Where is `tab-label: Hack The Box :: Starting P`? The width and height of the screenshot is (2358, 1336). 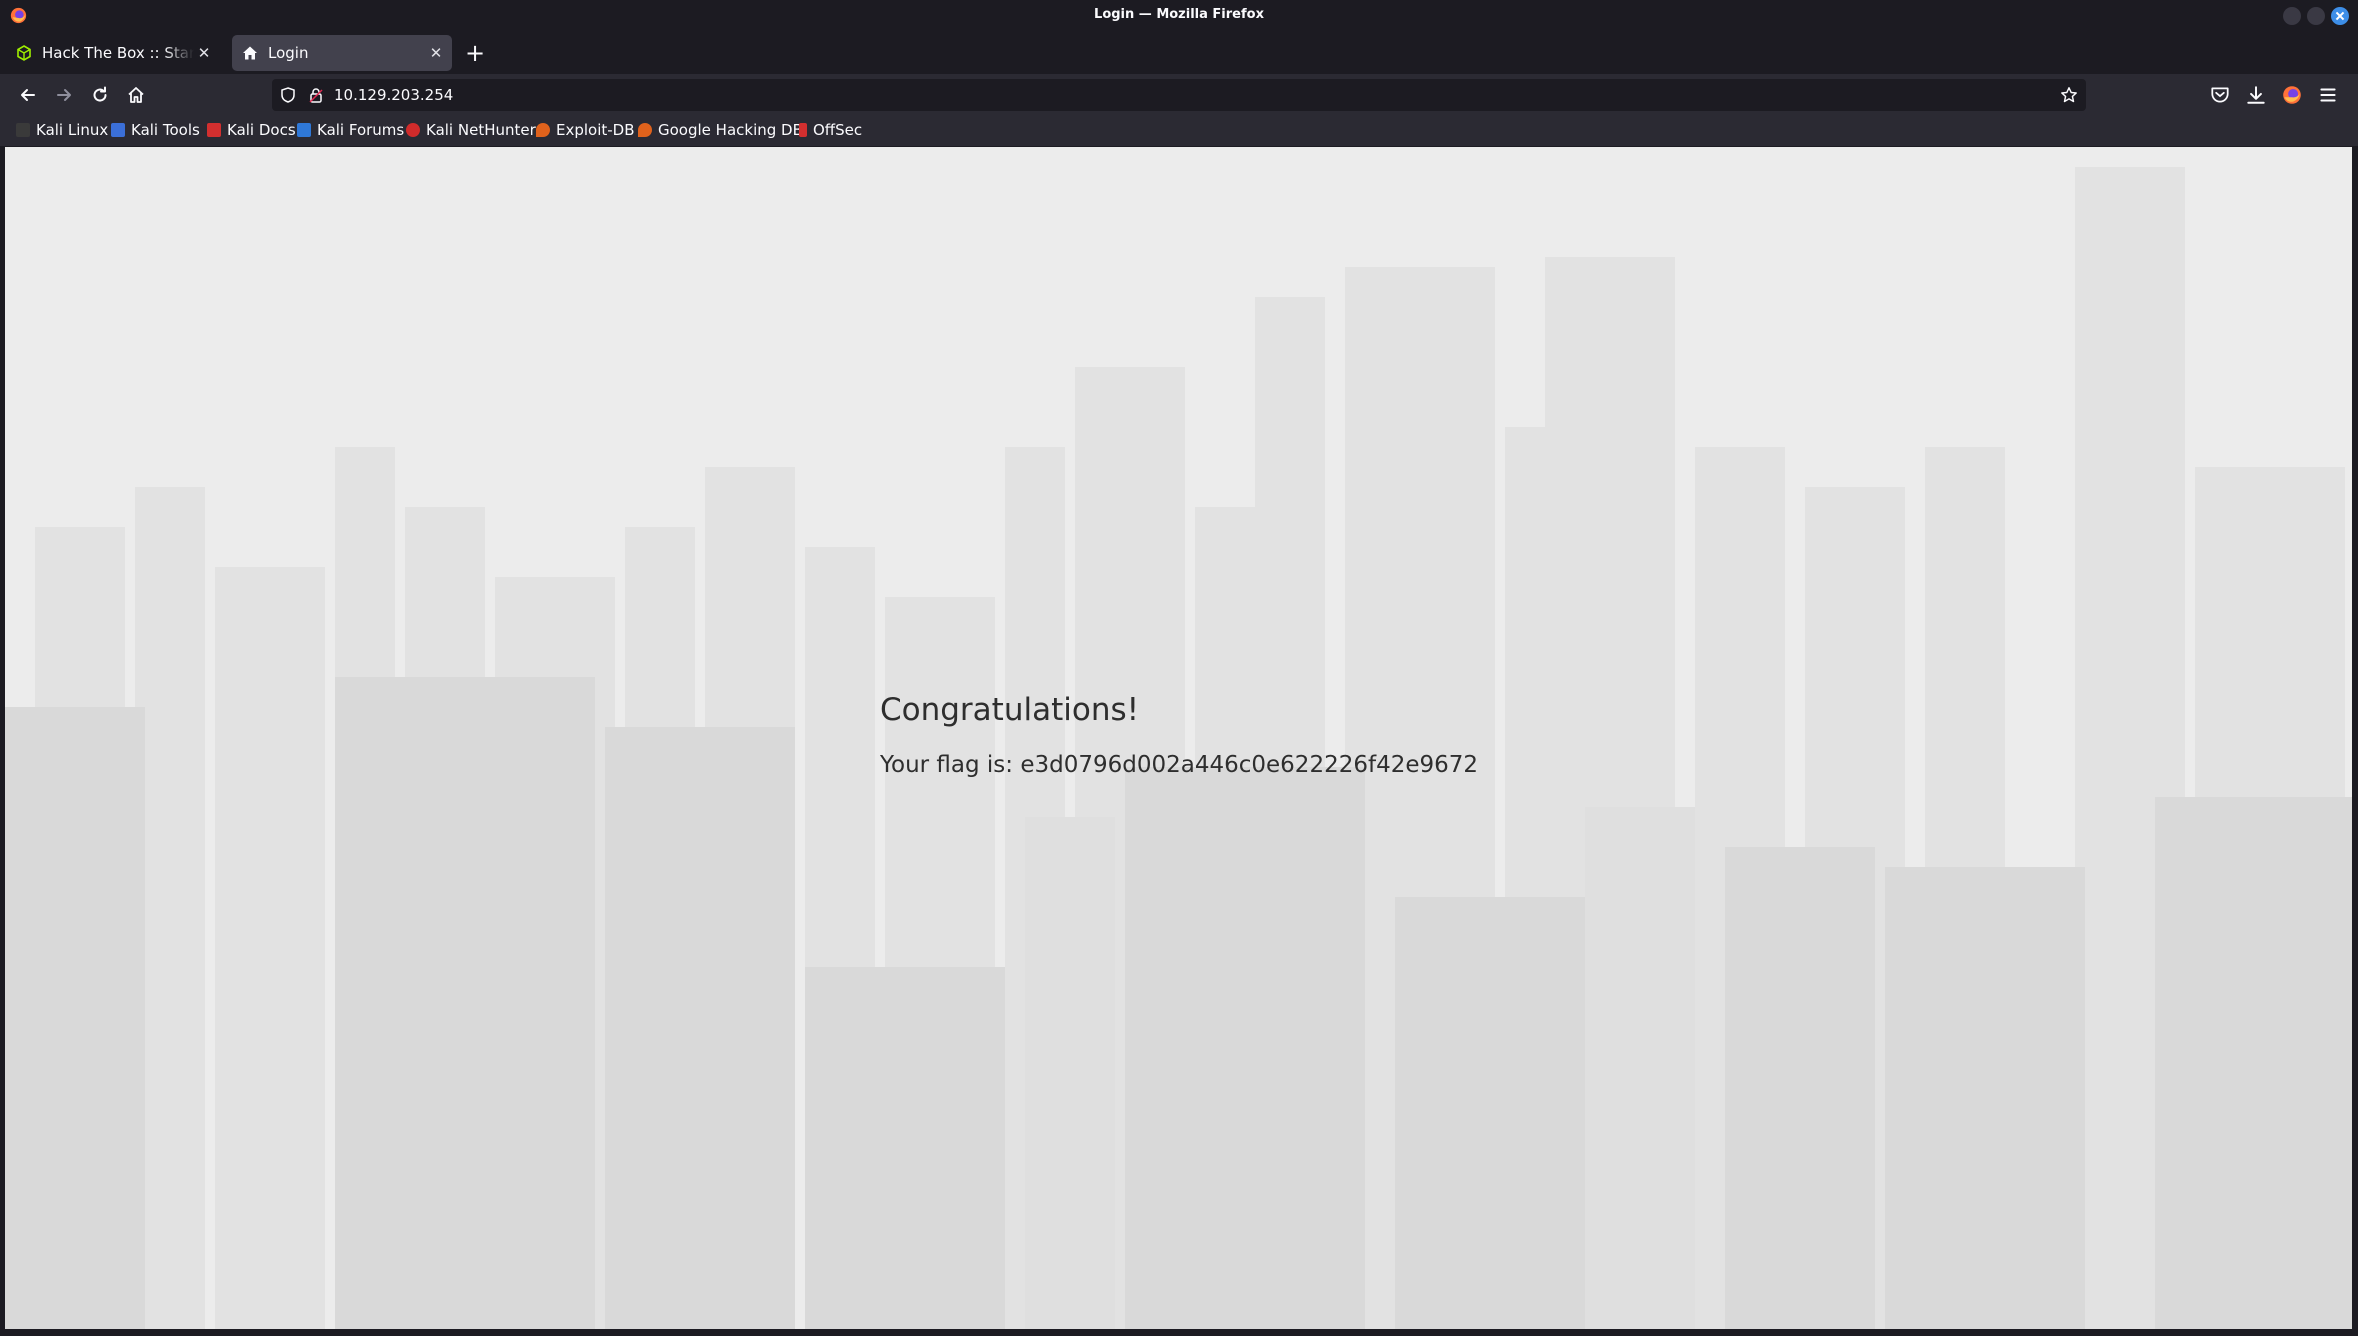 tab-label: Hack The Box :: Starting P is located at coordinates (118, 53).